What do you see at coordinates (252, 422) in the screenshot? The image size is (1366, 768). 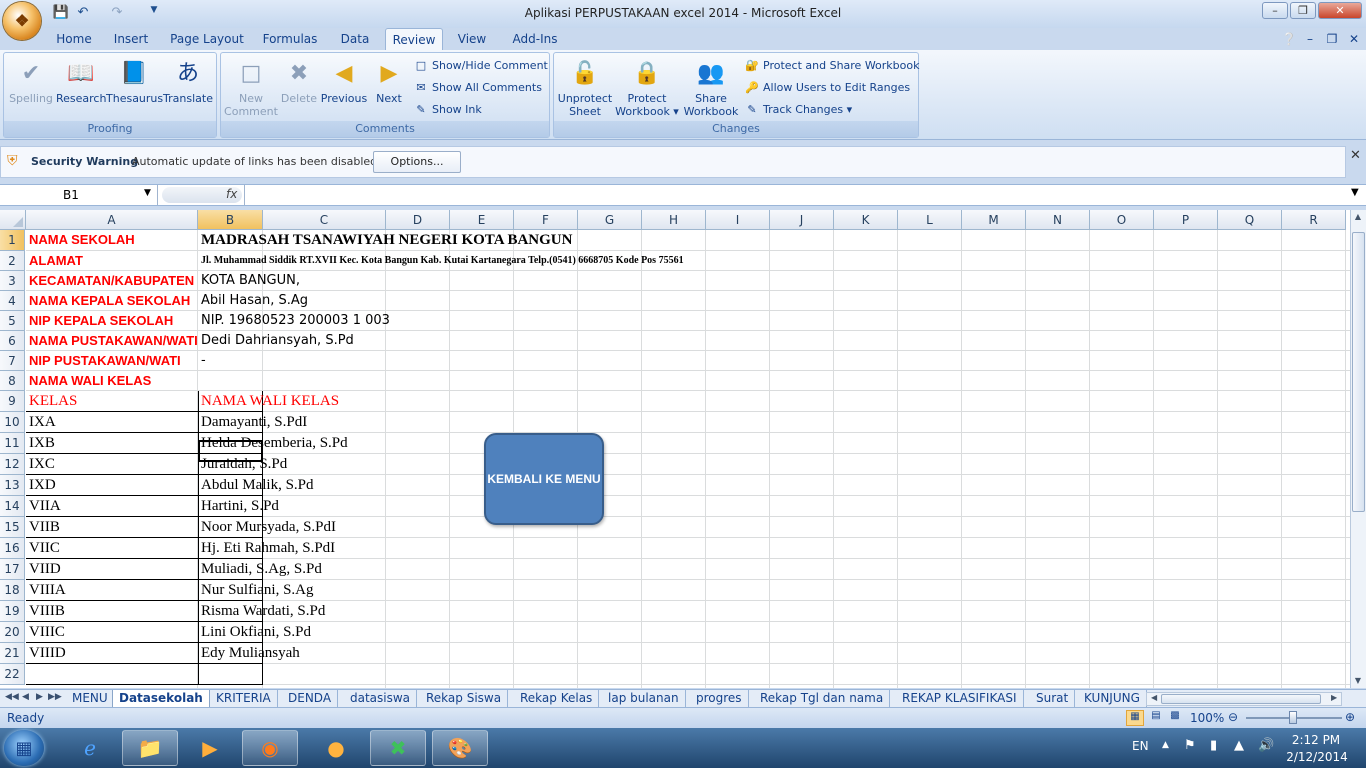 I see `wali-kelas-cell: Damayanti, S.PdI` at bounding box center [252, 422].